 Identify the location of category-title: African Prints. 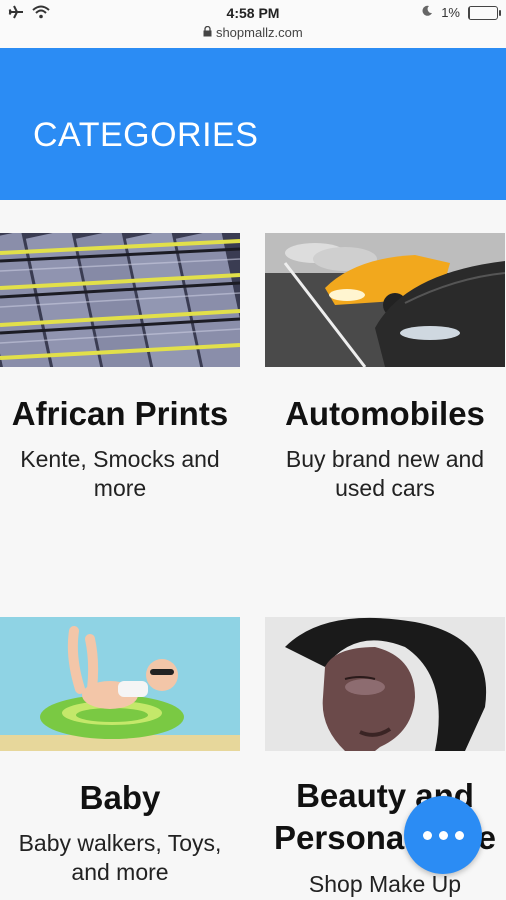
(120, 413).